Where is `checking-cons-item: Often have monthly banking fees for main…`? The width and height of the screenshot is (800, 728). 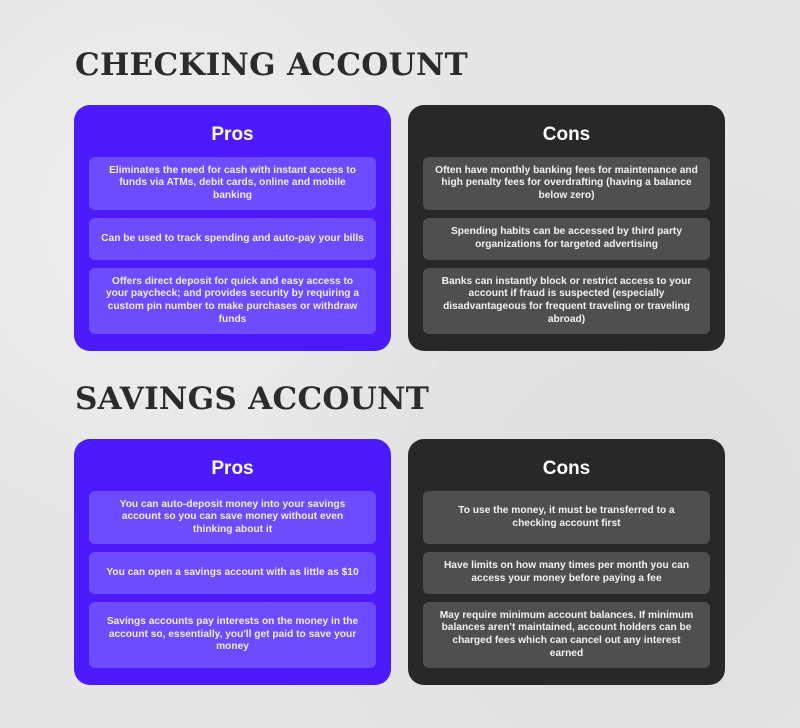
checking-cons-item: Often have monthly banking fees for main… is located at coordinates (566, 183).